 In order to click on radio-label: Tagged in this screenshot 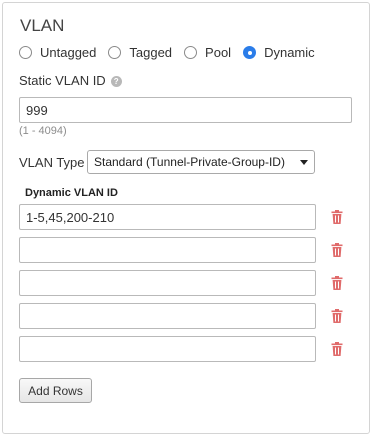, I will do `click(151, 52)`.